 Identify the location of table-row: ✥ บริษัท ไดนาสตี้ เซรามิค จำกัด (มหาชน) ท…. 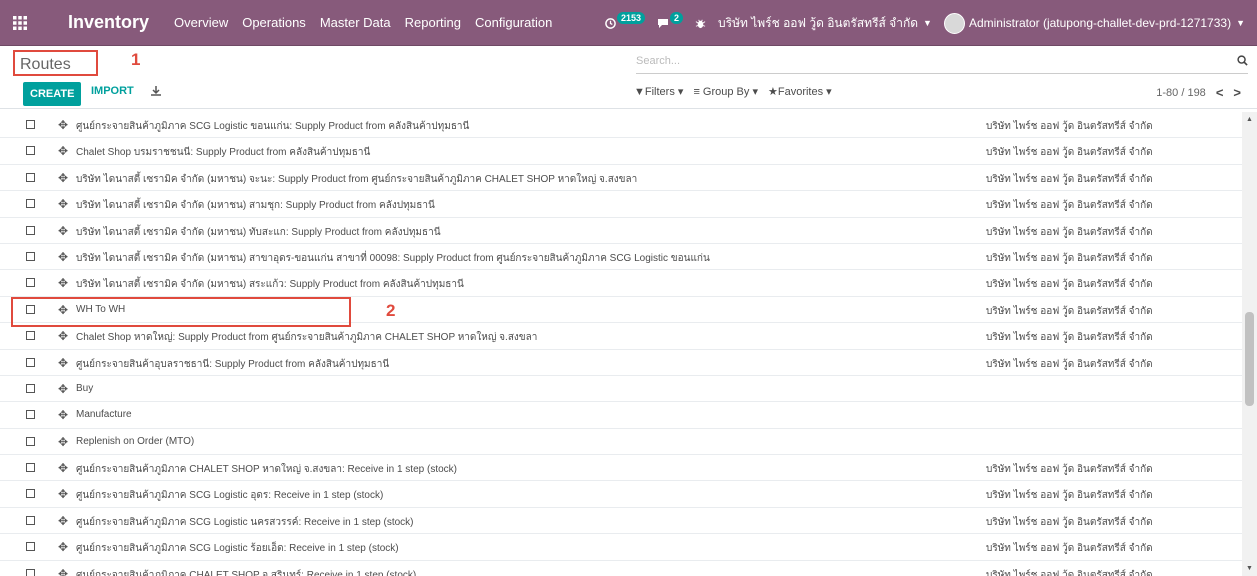
(621, 231).